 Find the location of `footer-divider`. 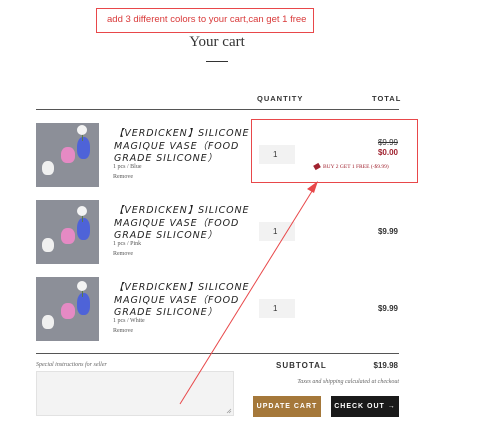

footer-divider is located at coordinates (217, 353).